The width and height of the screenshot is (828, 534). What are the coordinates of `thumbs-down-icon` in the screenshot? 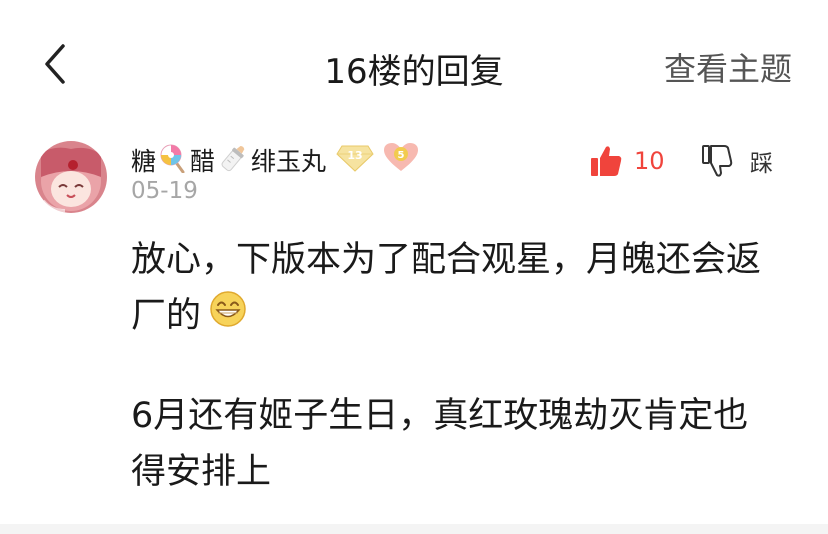 It's located at (717, 161).